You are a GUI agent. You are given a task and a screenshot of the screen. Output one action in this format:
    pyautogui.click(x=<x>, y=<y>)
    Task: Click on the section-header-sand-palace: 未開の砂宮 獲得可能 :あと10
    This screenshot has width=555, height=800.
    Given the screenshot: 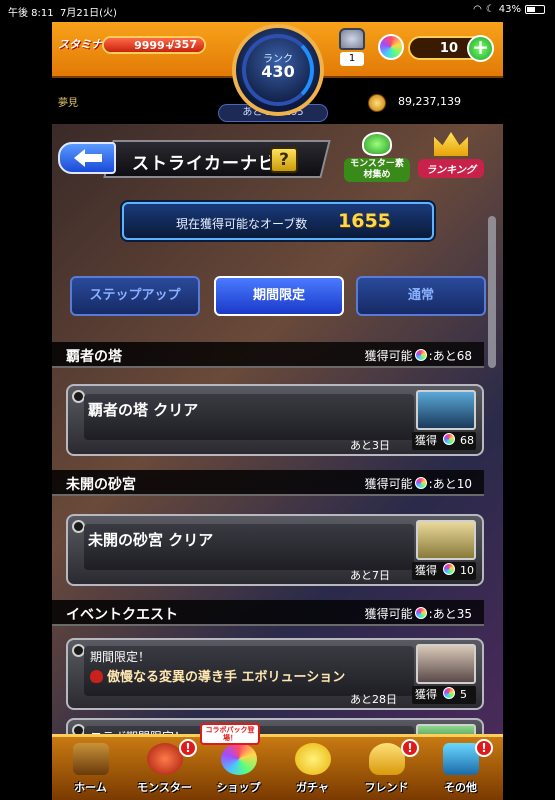 What is the action you would take?
    pyautogui.click(x=268, y=483)
    